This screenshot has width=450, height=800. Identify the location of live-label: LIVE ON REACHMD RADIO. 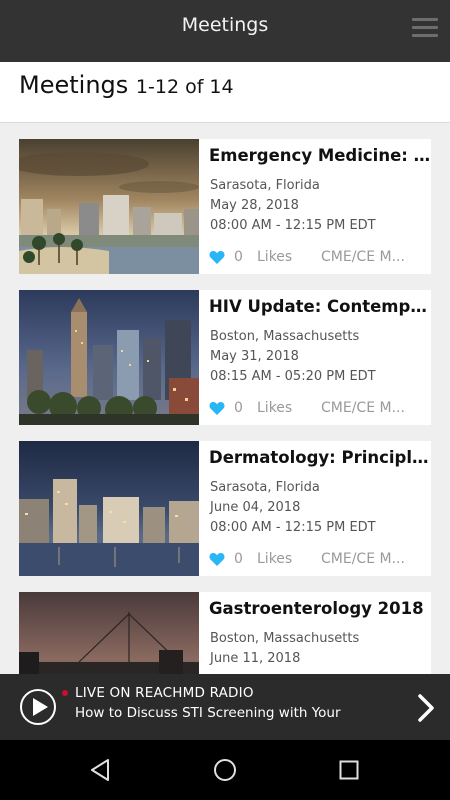
(164, 693).